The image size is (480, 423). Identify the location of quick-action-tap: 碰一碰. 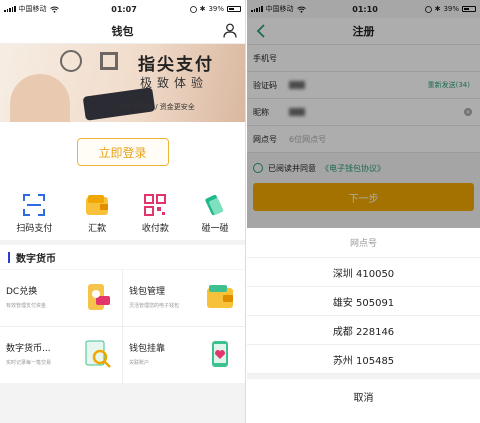
(215, 213).